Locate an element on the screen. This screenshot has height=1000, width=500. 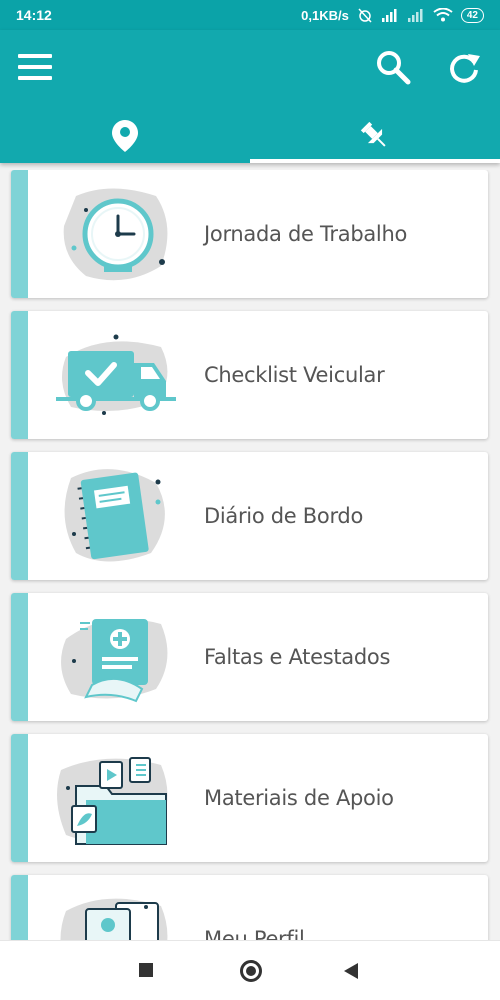
wifi-icon is located at coordinates (443, 15).